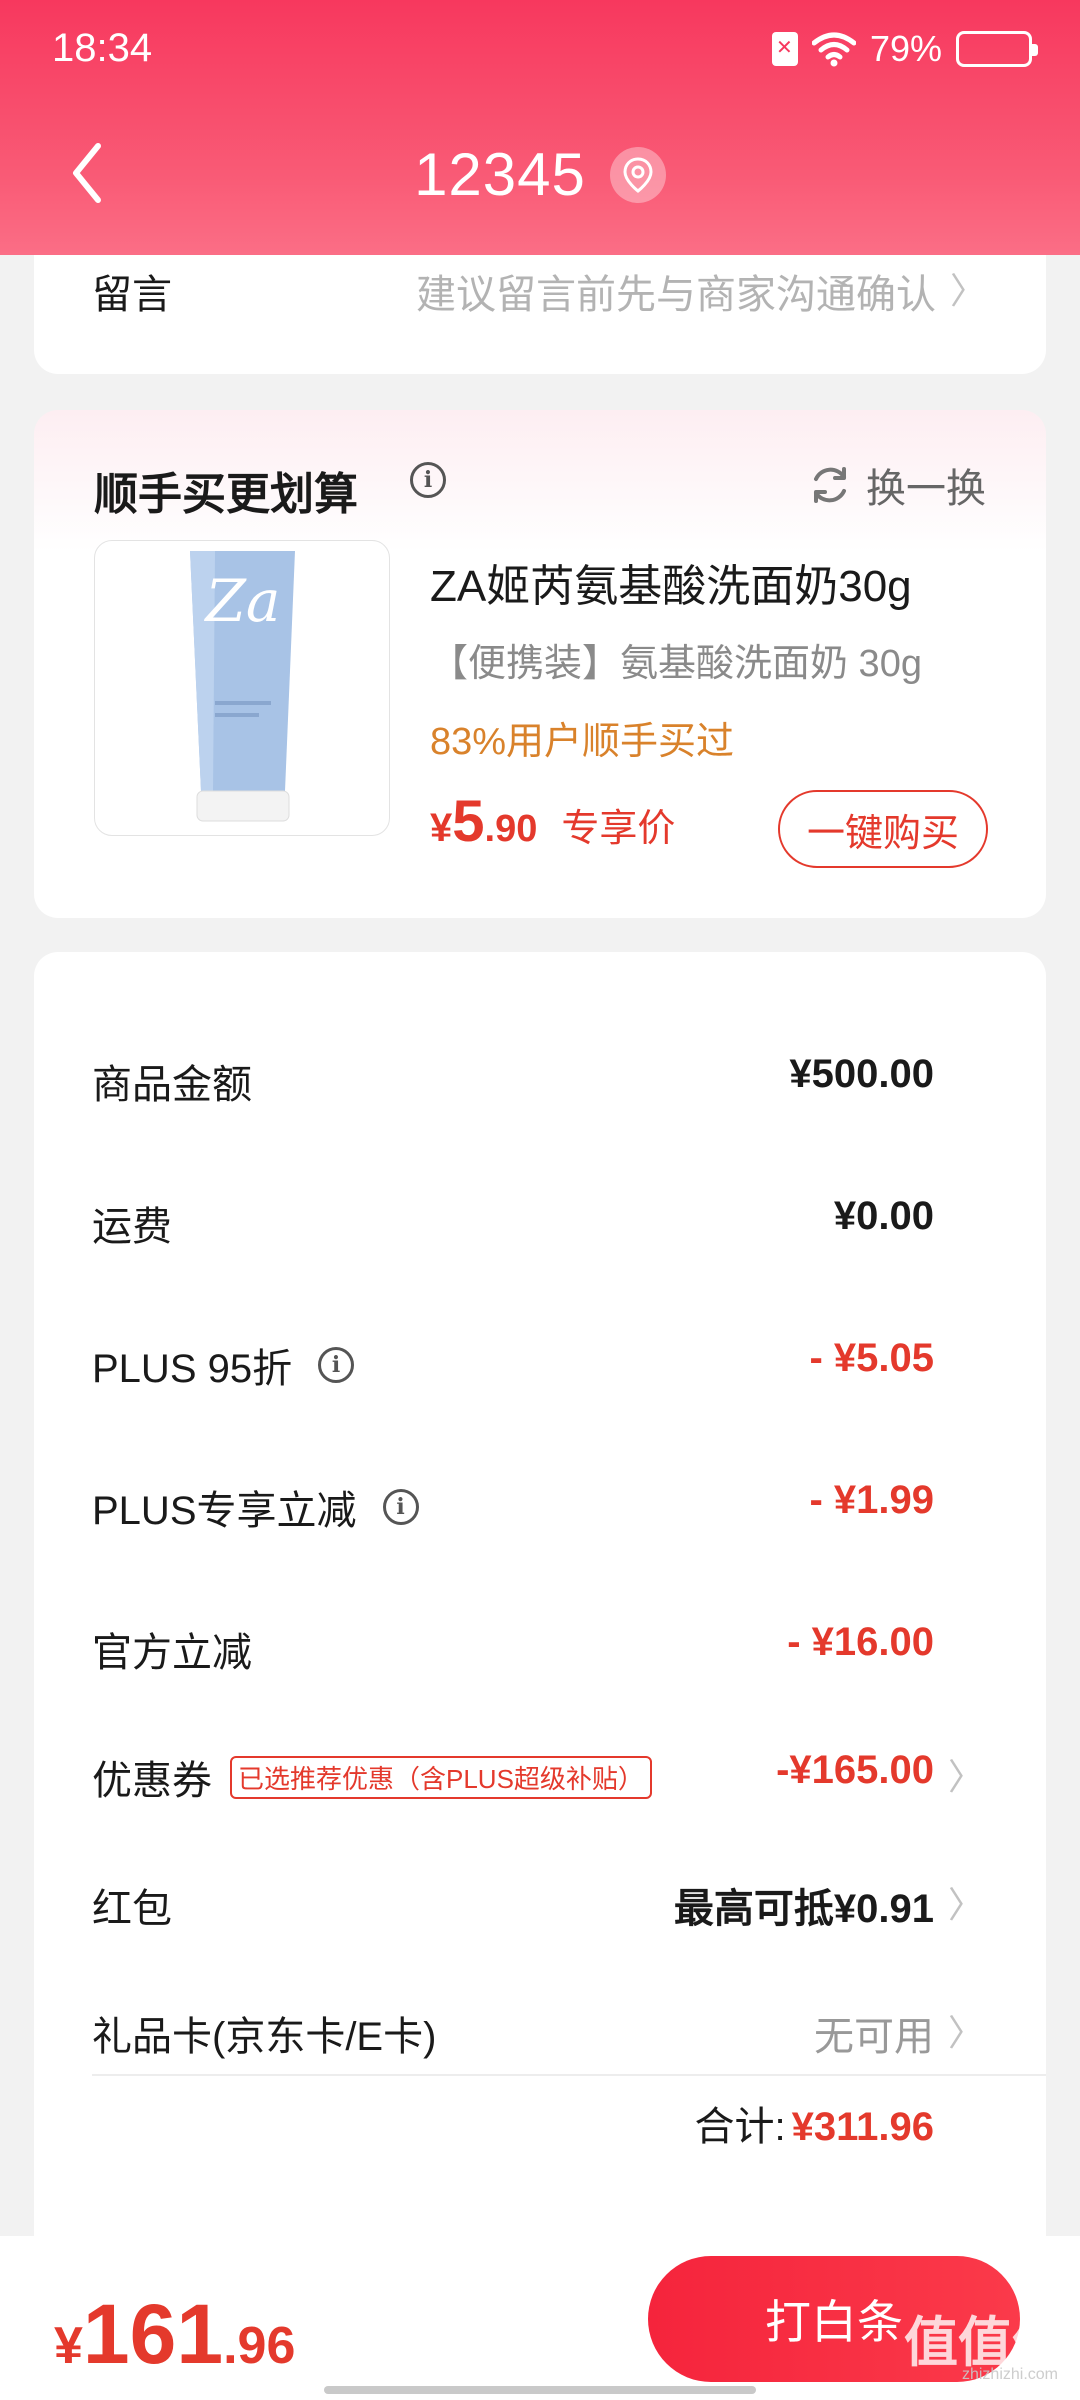  I want to click on message-hint: 建议留言前先与商家沟通确认, so click(676, 291).